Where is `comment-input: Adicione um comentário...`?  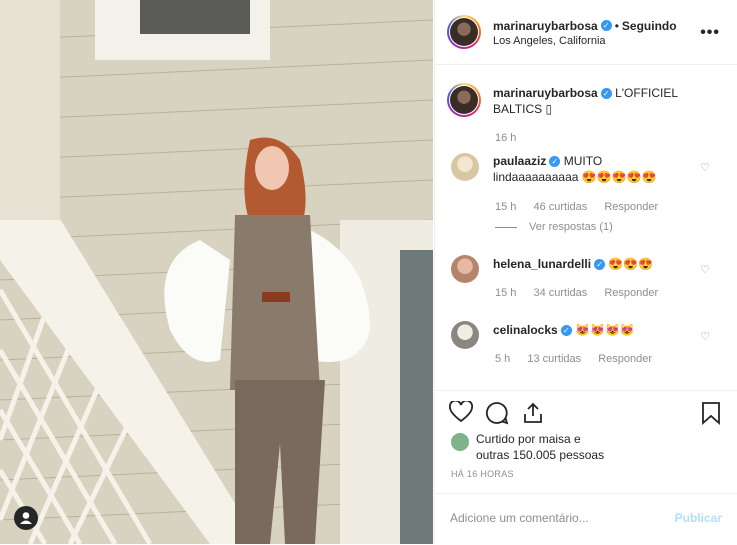
comment-input: Adicione um comentário... is located at coordinates (519, 518).